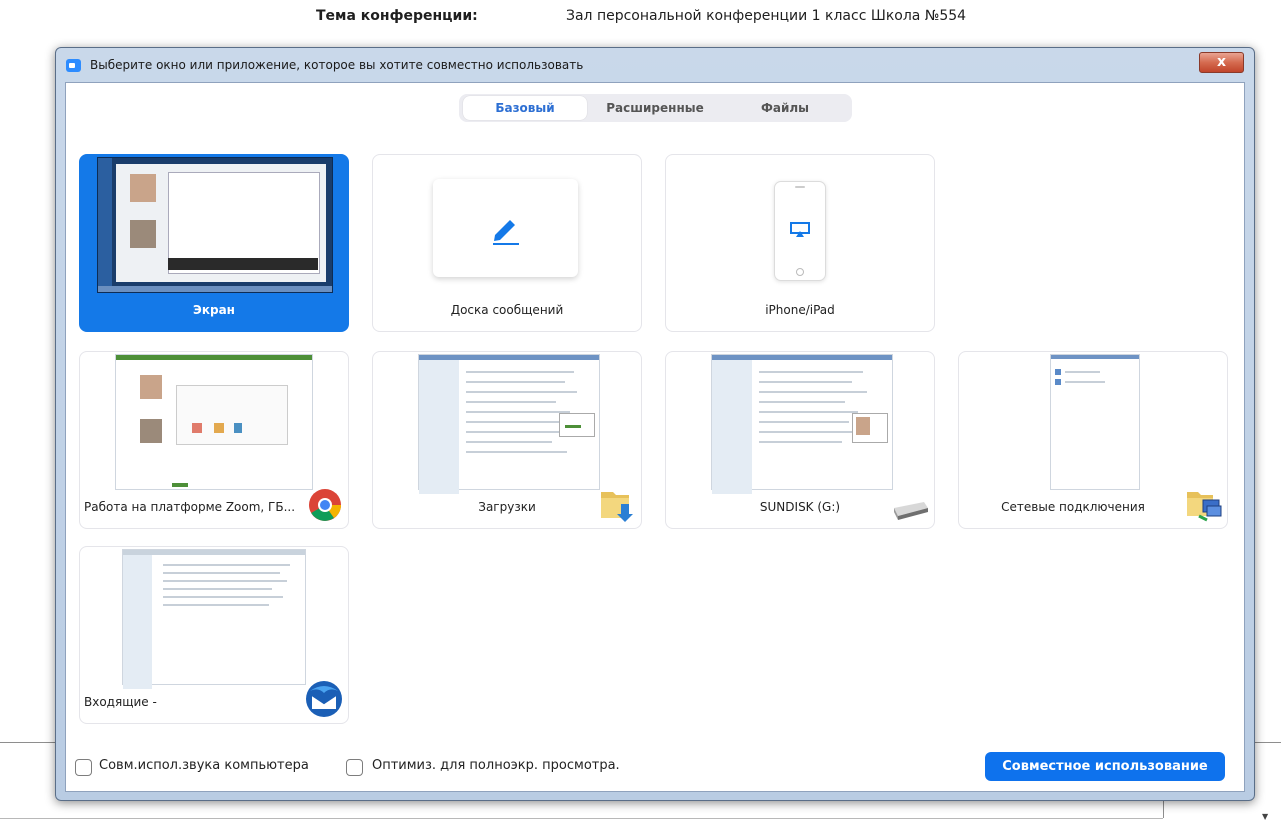 The height and width of the screenshot is (821, 1281). I want to click on tile-whiteboard: Доска сообщений, so click(507, 243).